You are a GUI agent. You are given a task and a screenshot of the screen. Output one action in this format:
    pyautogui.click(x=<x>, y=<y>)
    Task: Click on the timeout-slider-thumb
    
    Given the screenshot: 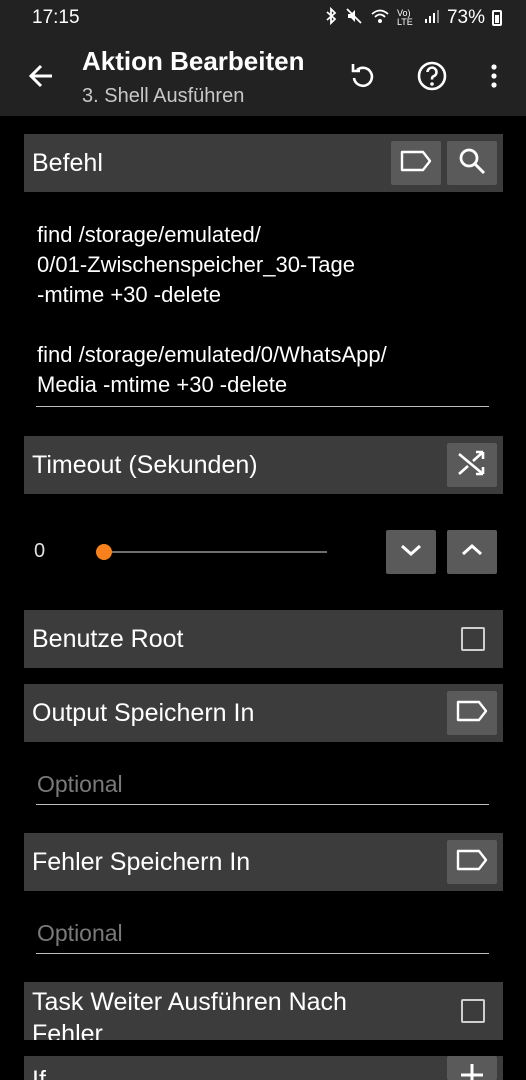 What is the action you would take?
    pyautogui.click(x=104, y=552)
    